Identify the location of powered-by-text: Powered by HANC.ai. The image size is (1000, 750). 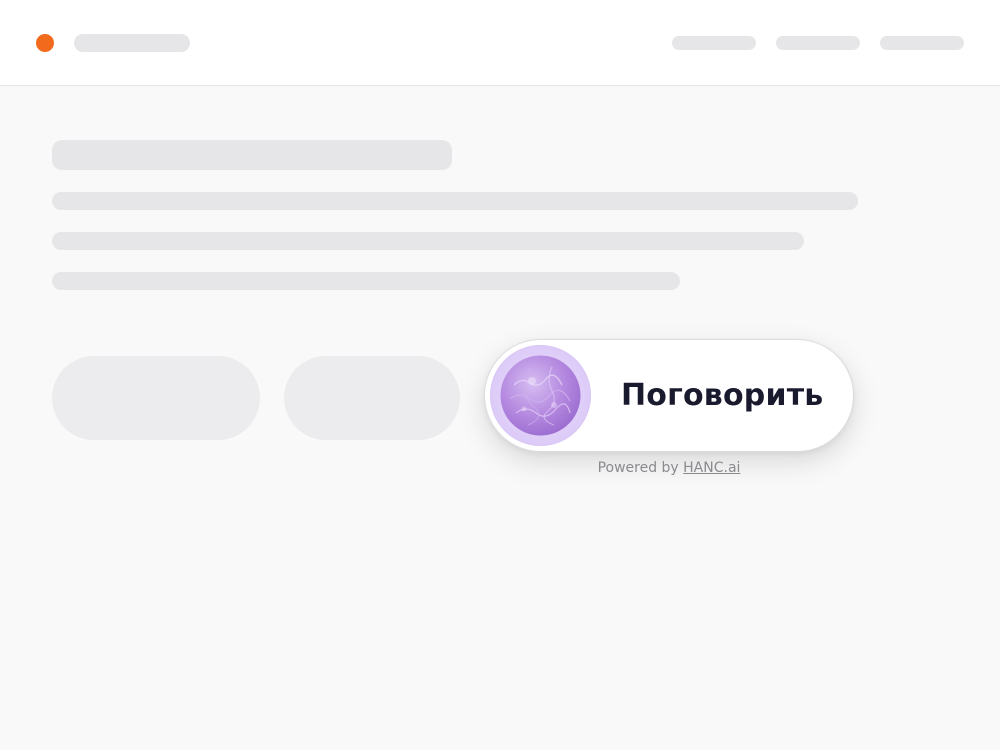
(669, 468).